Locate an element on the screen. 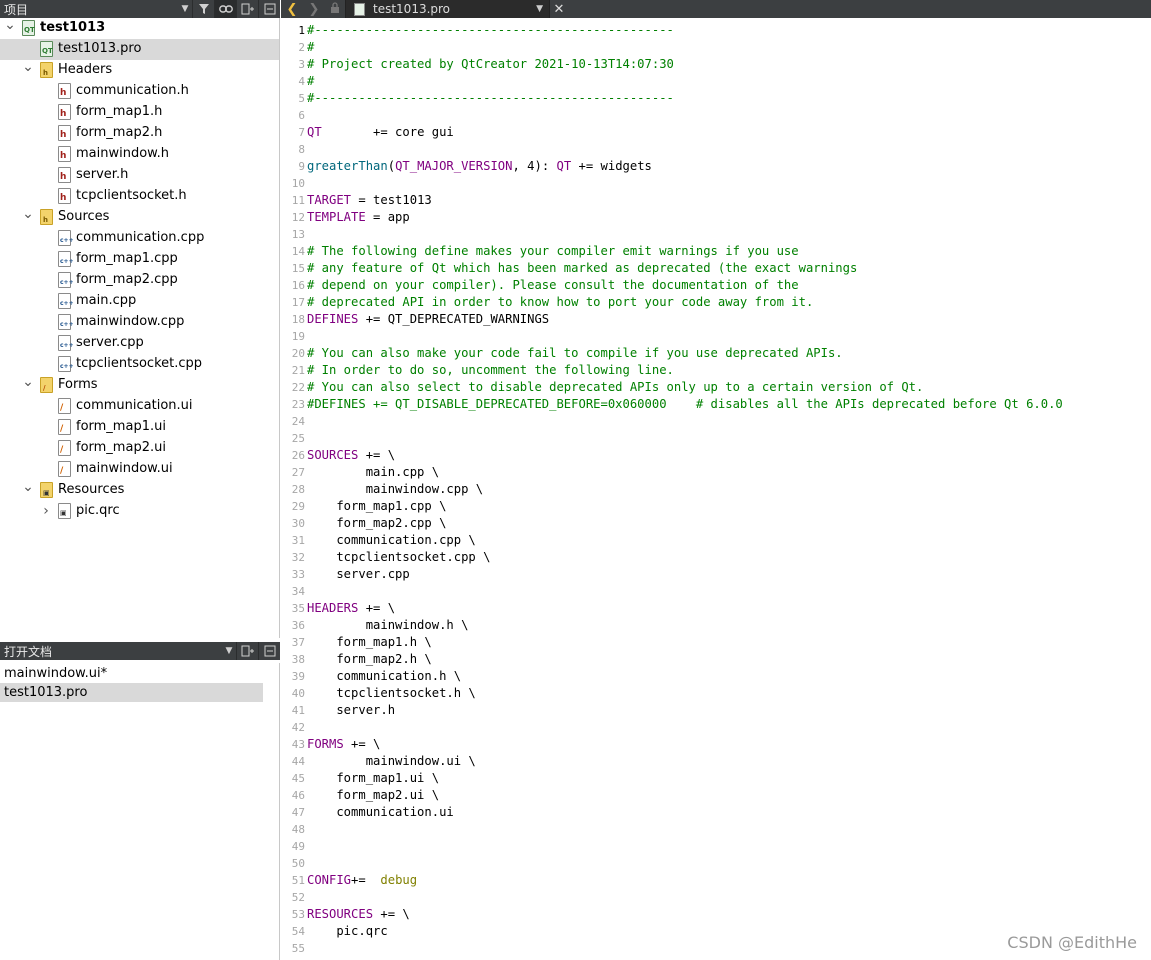 The width and height of the screenshot is (1151, 960). tree-item: h mainwindow.h is located at coordinates (139, 154).